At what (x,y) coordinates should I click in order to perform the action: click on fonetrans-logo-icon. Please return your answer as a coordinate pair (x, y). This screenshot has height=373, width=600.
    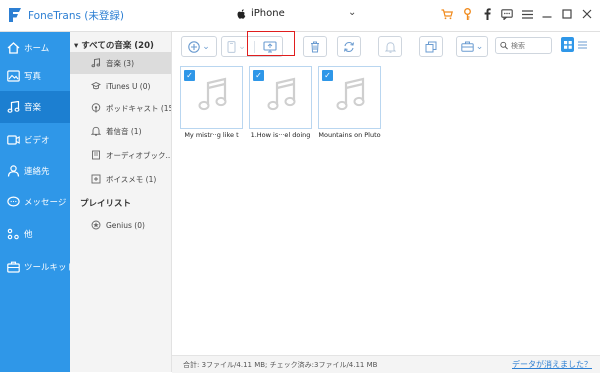
    Looking at the image, I should click on (15, 15).